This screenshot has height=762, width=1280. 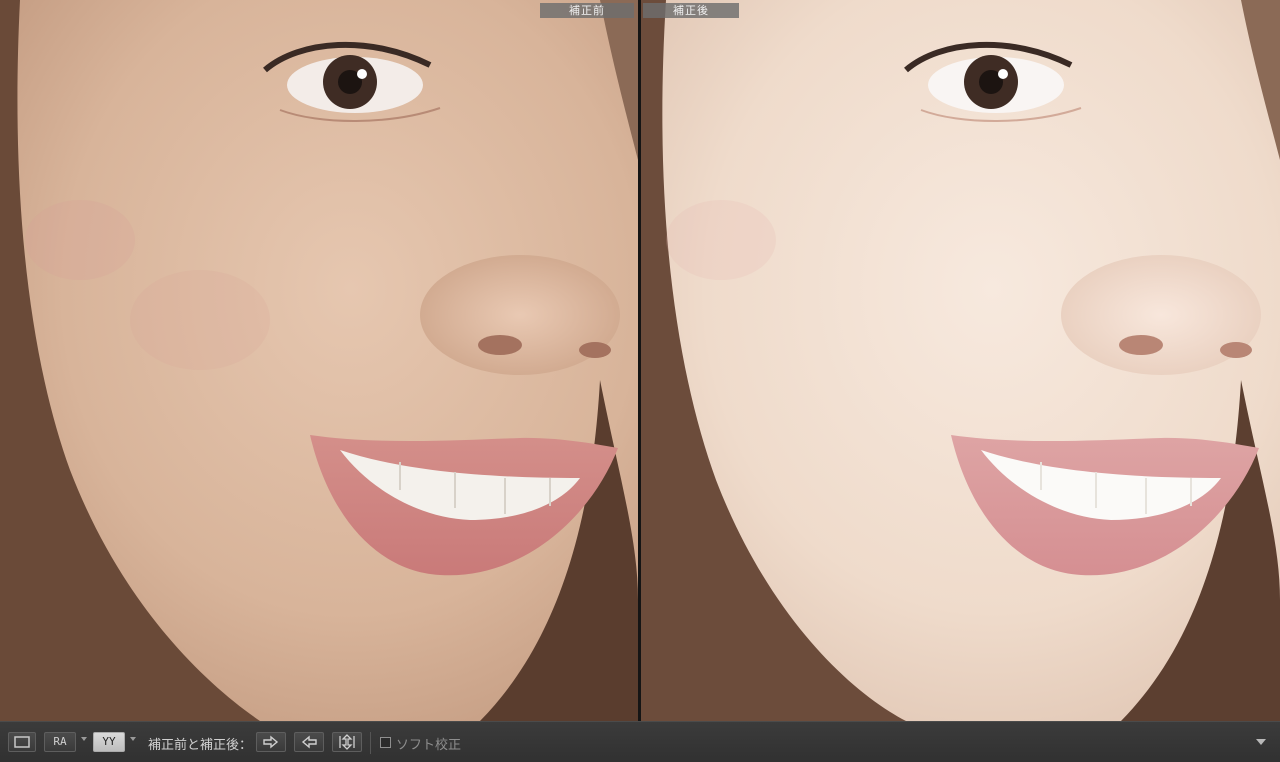 What do you see at coordinates (385, 742) in the screenshot?
I see `soft-proof-checkbox` at bounding box center [385, 742].